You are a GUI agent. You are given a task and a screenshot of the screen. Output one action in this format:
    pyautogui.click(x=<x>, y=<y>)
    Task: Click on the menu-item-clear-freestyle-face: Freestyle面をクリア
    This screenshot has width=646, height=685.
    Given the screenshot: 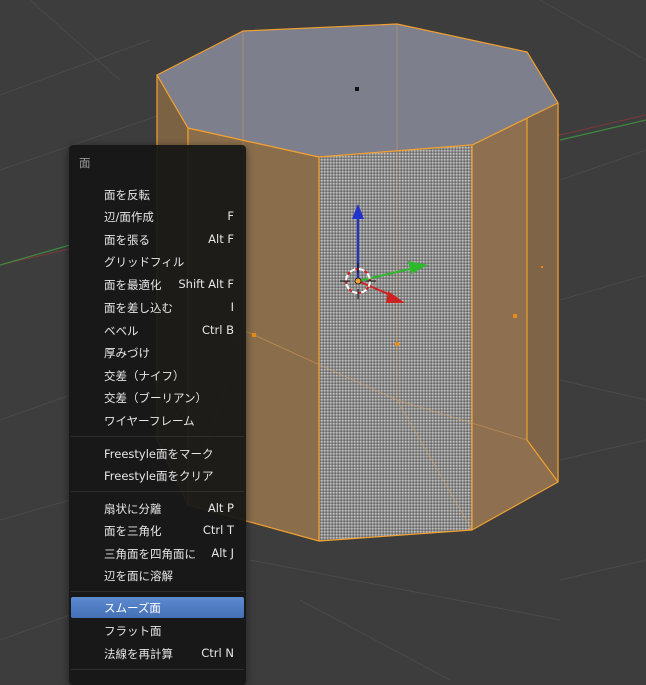 What is the action you would take?
    pyautogui.click(x=157, y=475)
    